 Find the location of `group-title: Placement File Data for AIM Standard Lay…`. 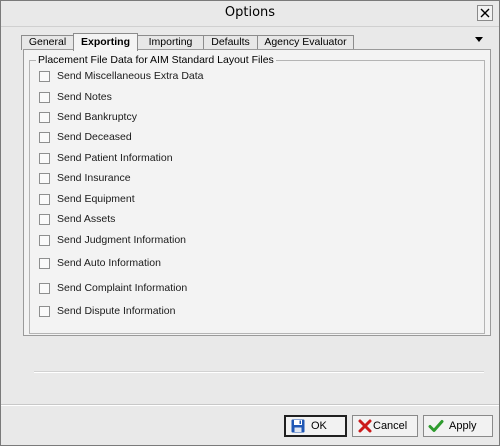

group-title: Placement File Data for AIM Standard Lay… is located at coordinates (156, 60).